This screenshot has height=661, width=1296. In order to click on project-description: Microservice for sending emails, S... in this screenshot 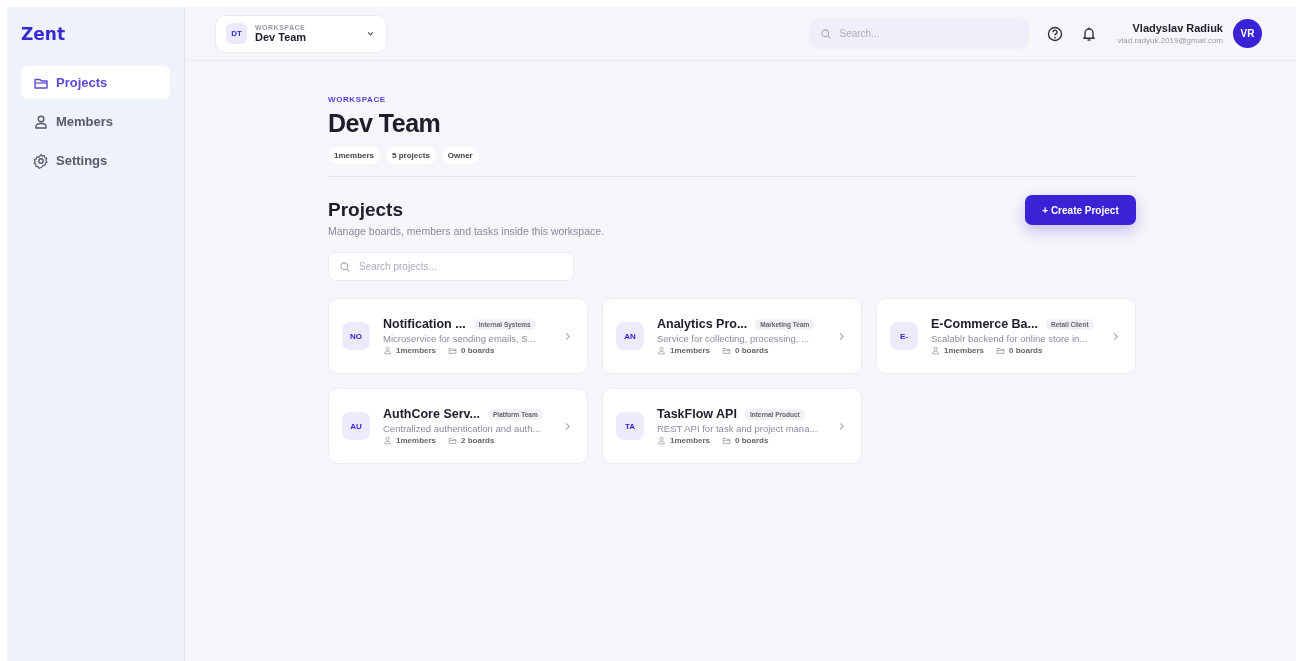, I will do `click(460, 338)`.